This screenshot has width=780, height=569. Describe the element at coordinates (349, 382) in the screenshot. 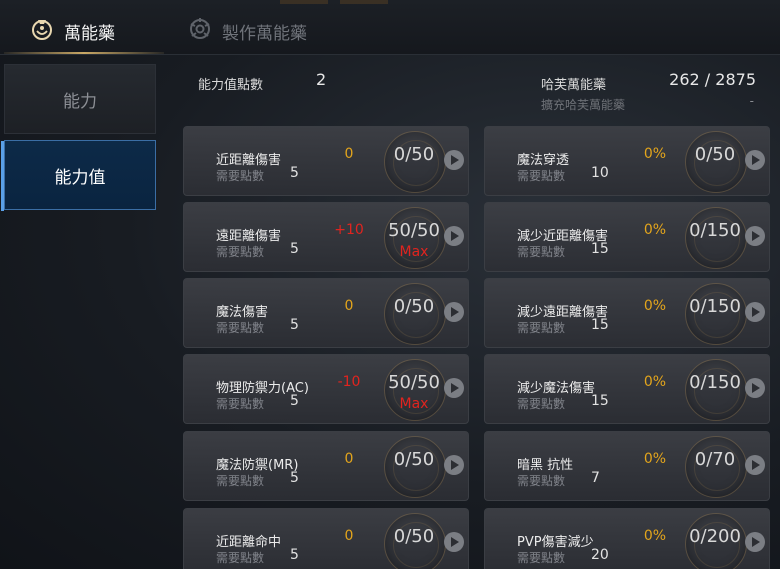

I see `stat-bonus: -10` at that location.